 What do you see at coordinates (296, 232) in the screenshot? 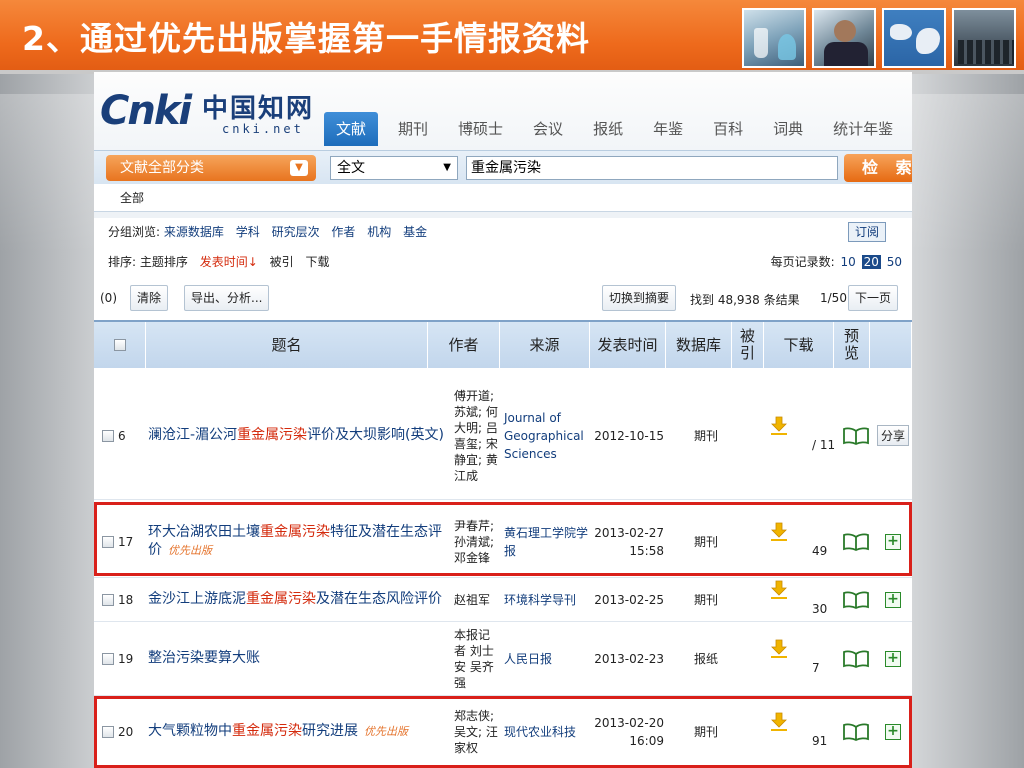
I see `group-research-level: 研究层次` at bounding box center [296, 232].